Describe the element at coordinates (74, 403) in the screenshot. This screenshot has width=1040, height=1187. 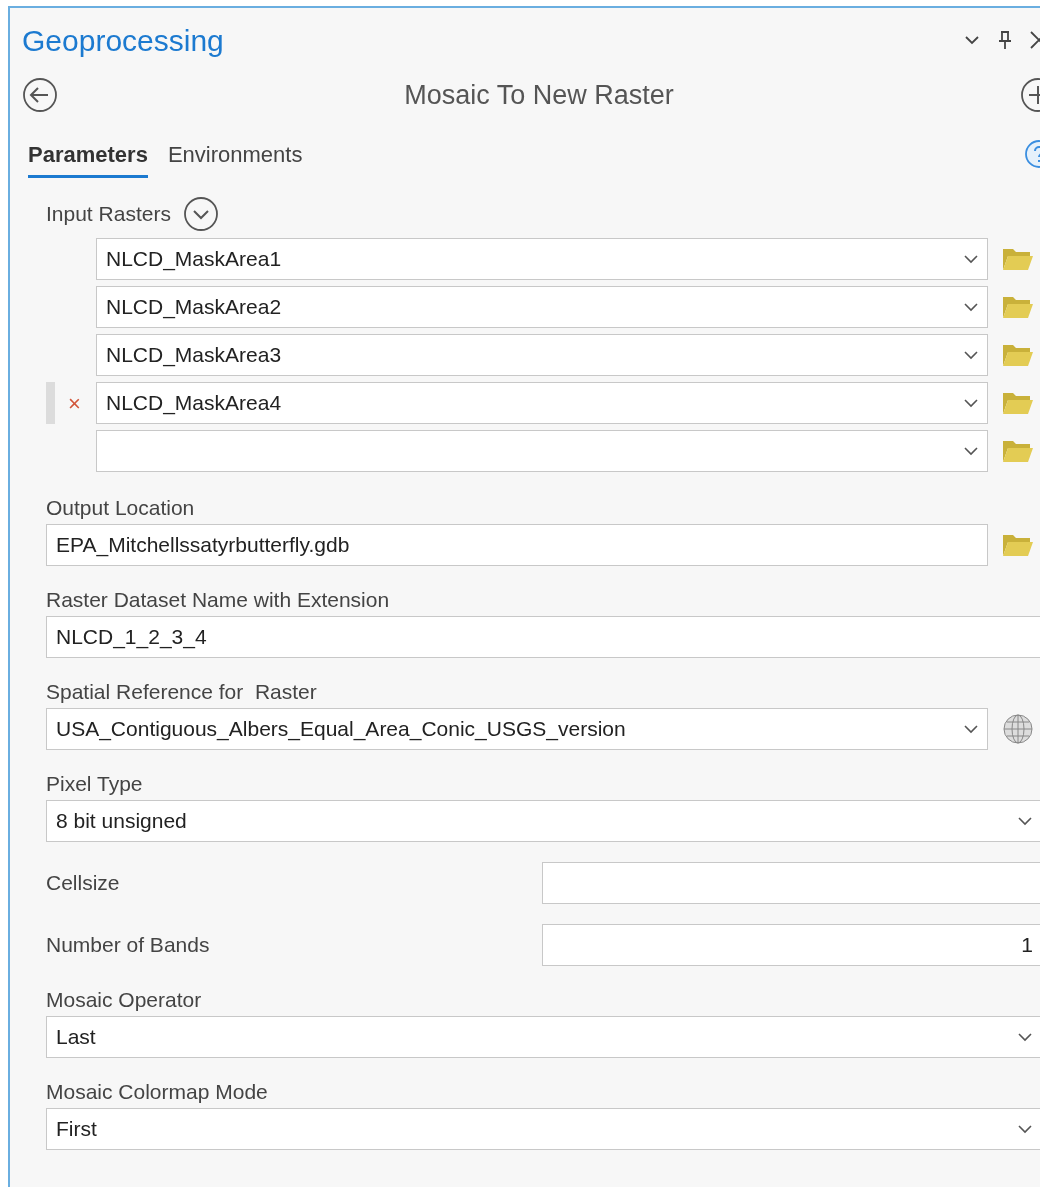
I see `remove-button: ×` at that location.